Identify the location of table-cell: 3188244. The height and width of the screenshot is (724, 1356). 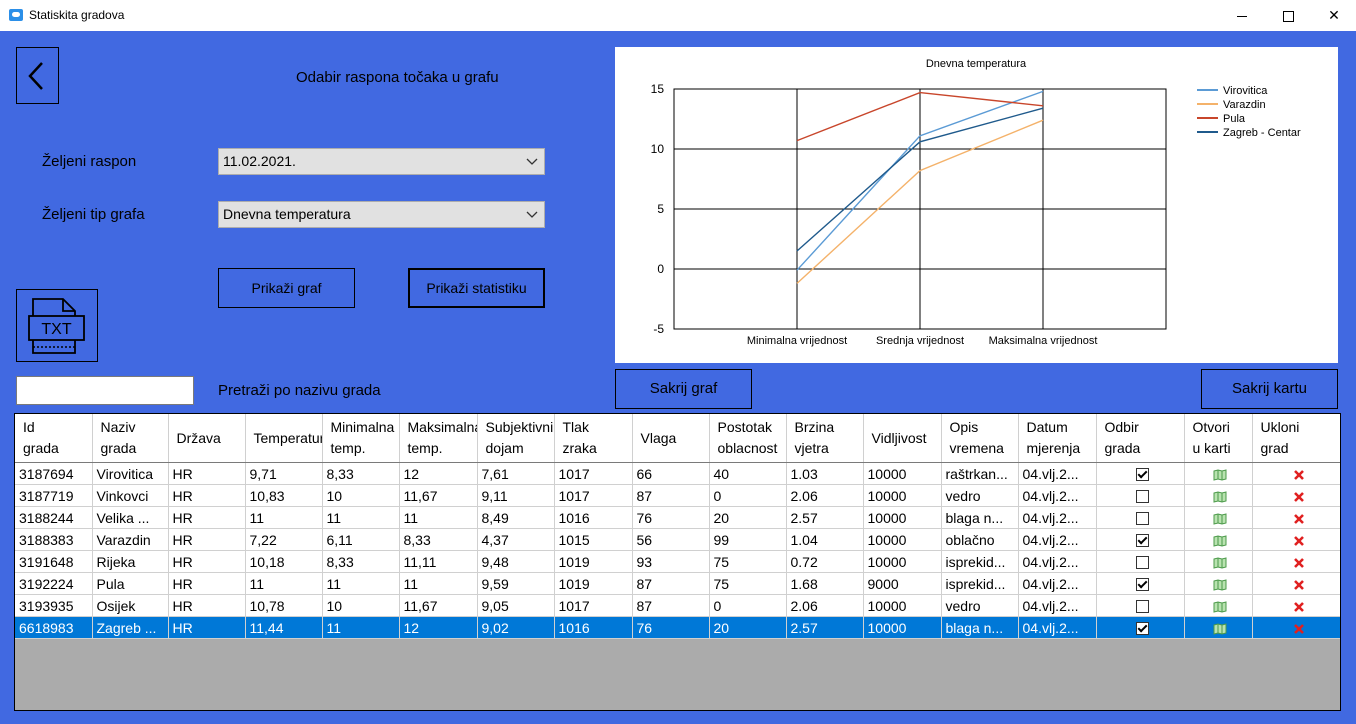
(54, 517).